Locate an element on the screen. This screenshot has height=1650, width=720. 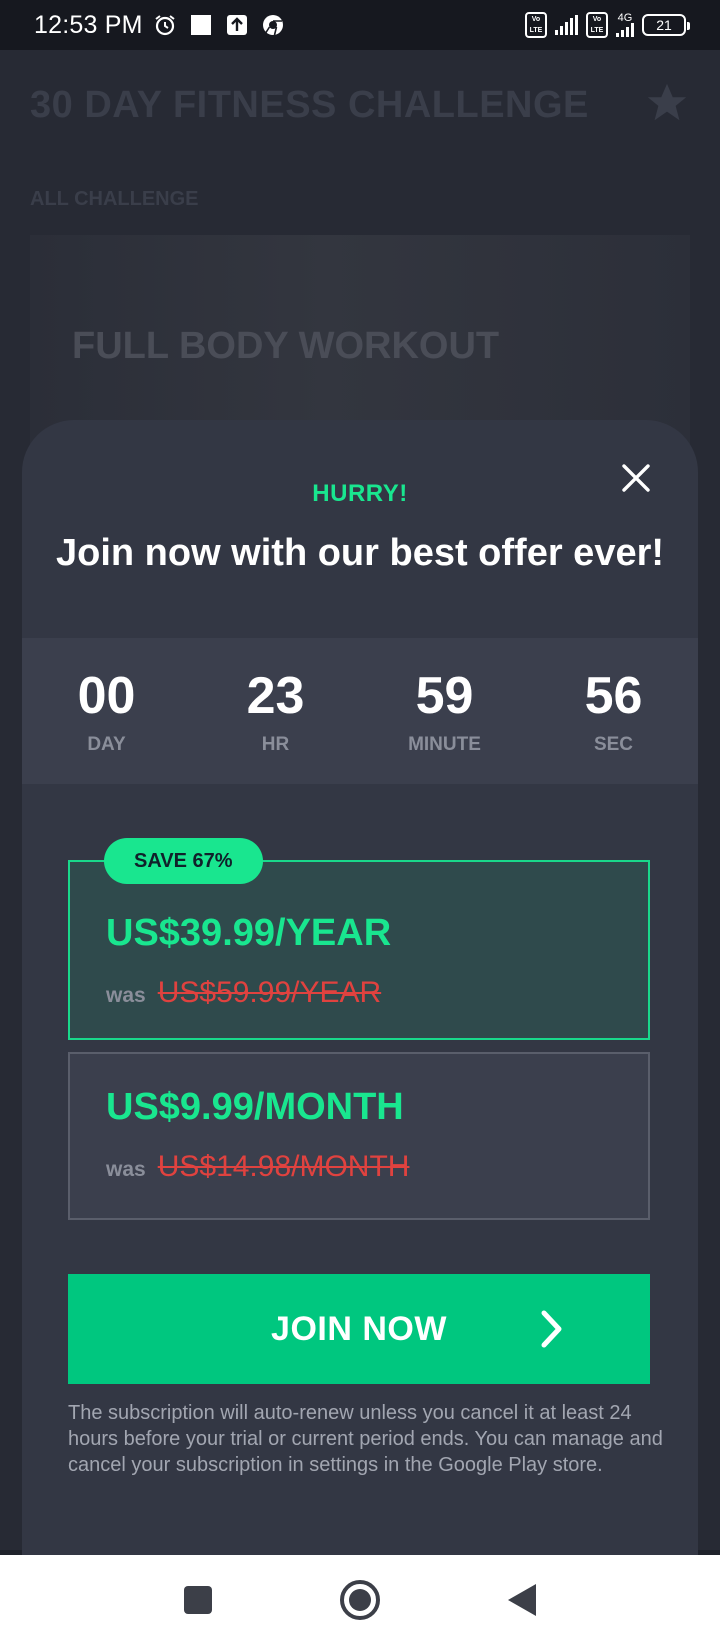
plan-monthly-option: US$9.99/MONTH was US$14.98/MONTH is located at coordinates (359, 1136).